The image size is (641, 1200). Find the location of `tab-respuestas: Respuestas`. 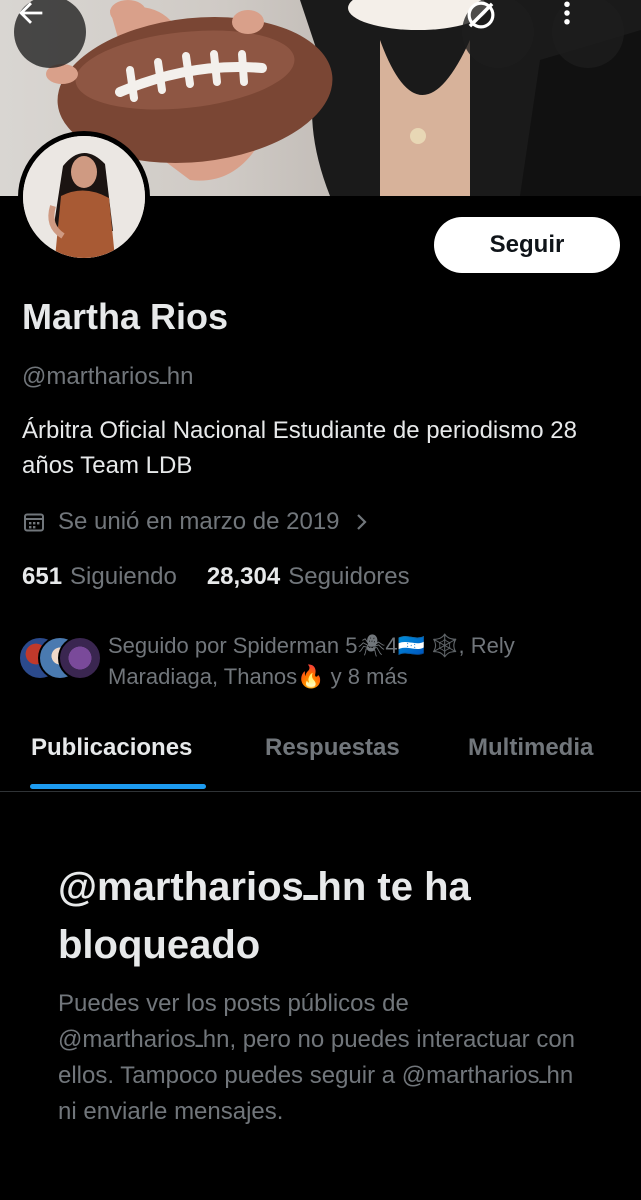

tab-respuestas: Respuestas is located at coordinates (332, 748).